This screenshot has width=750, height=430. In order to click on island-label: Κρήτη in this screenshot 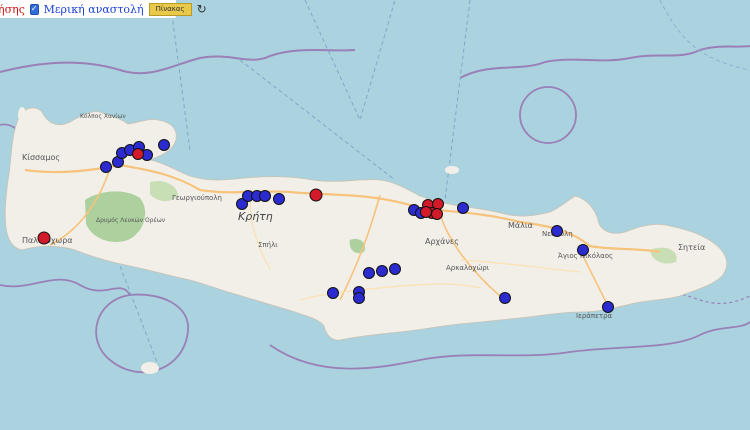, I will do `click(255, 216)`.